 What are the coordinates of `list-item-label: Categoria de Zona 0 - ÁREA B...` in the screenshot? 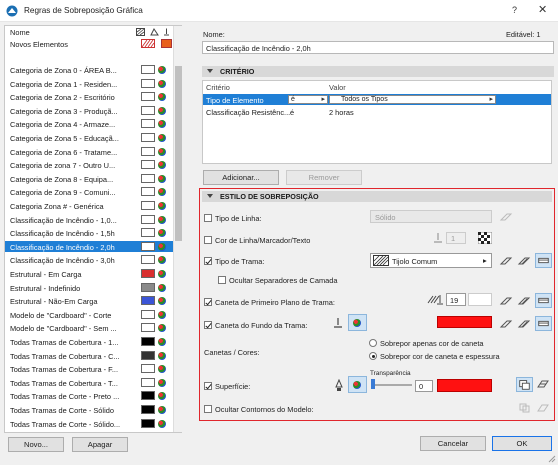 It's located at (63, 70).